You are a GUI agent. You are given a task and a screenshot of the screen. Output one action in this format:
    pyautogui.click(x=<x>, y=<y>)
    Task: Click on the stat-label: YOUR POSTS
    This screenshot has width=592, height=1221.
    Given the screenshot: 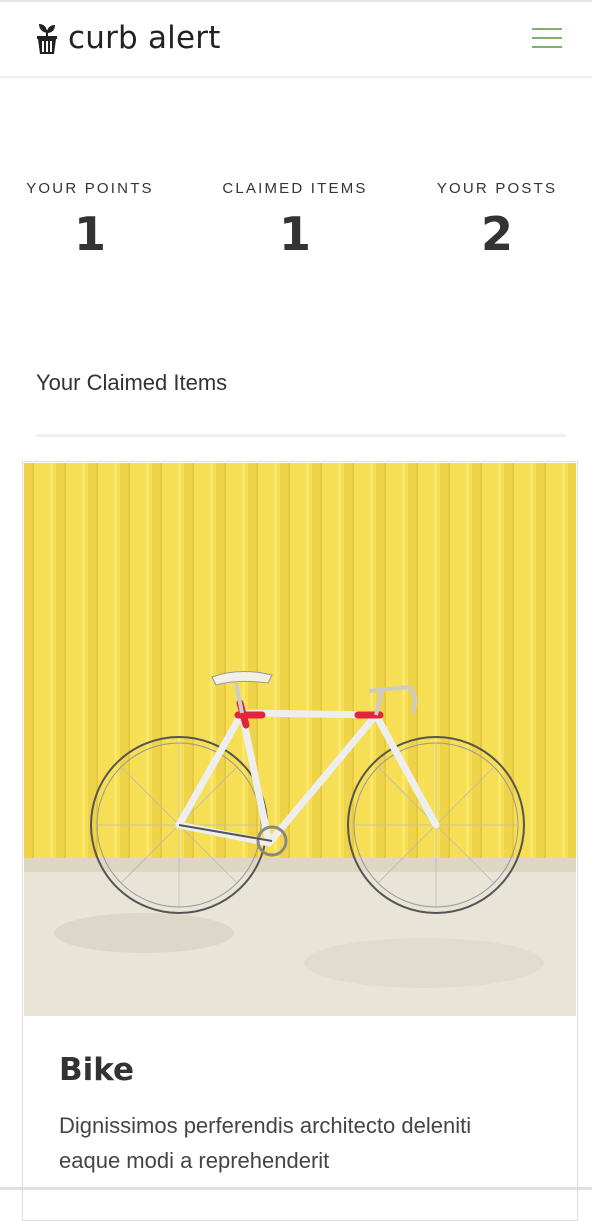 What is the action you would take?
    pyautogui.click(x=497, y=188)
    